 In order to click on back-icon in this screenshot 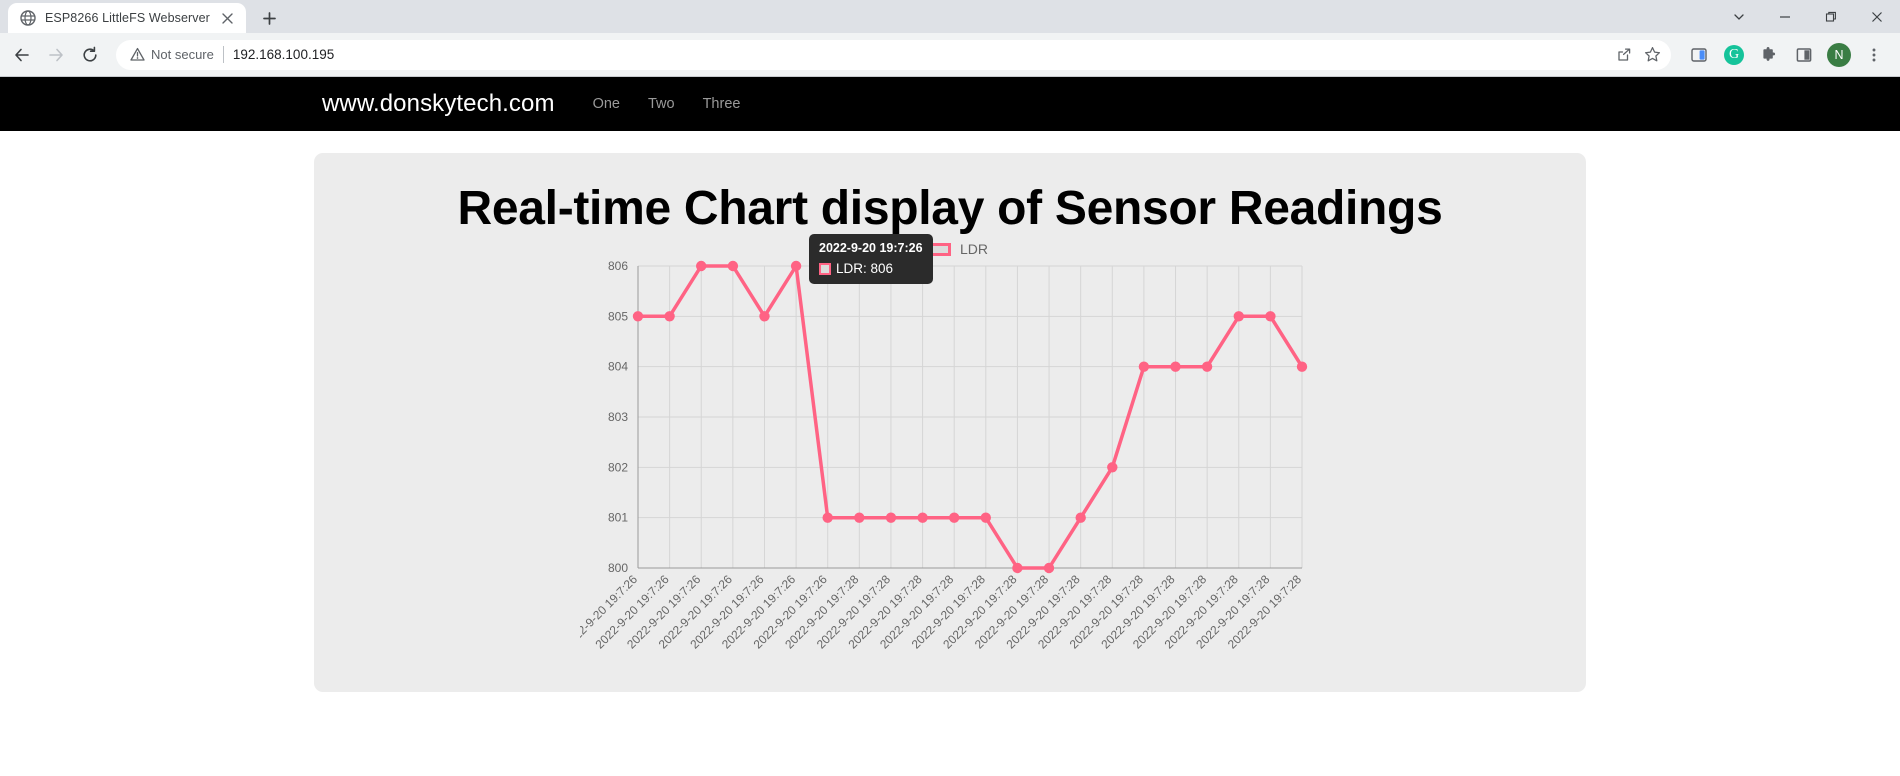, I will do `click(22, 55)`.